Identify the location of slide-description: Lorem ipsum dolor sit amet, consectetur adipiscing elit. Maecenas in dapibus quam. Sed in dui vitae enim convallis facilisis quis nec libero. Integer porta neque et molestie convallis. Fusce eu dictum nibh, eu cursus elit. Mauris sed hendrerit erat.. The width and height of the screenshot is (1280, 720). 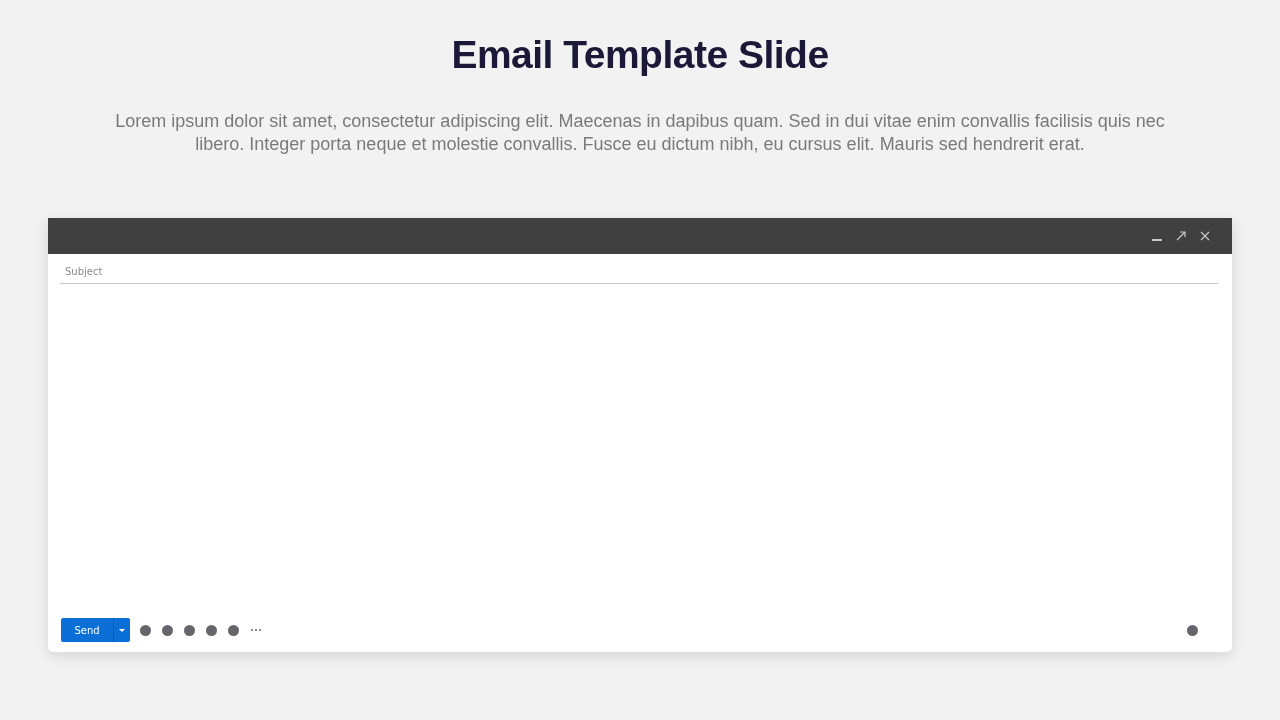
(640, 133).